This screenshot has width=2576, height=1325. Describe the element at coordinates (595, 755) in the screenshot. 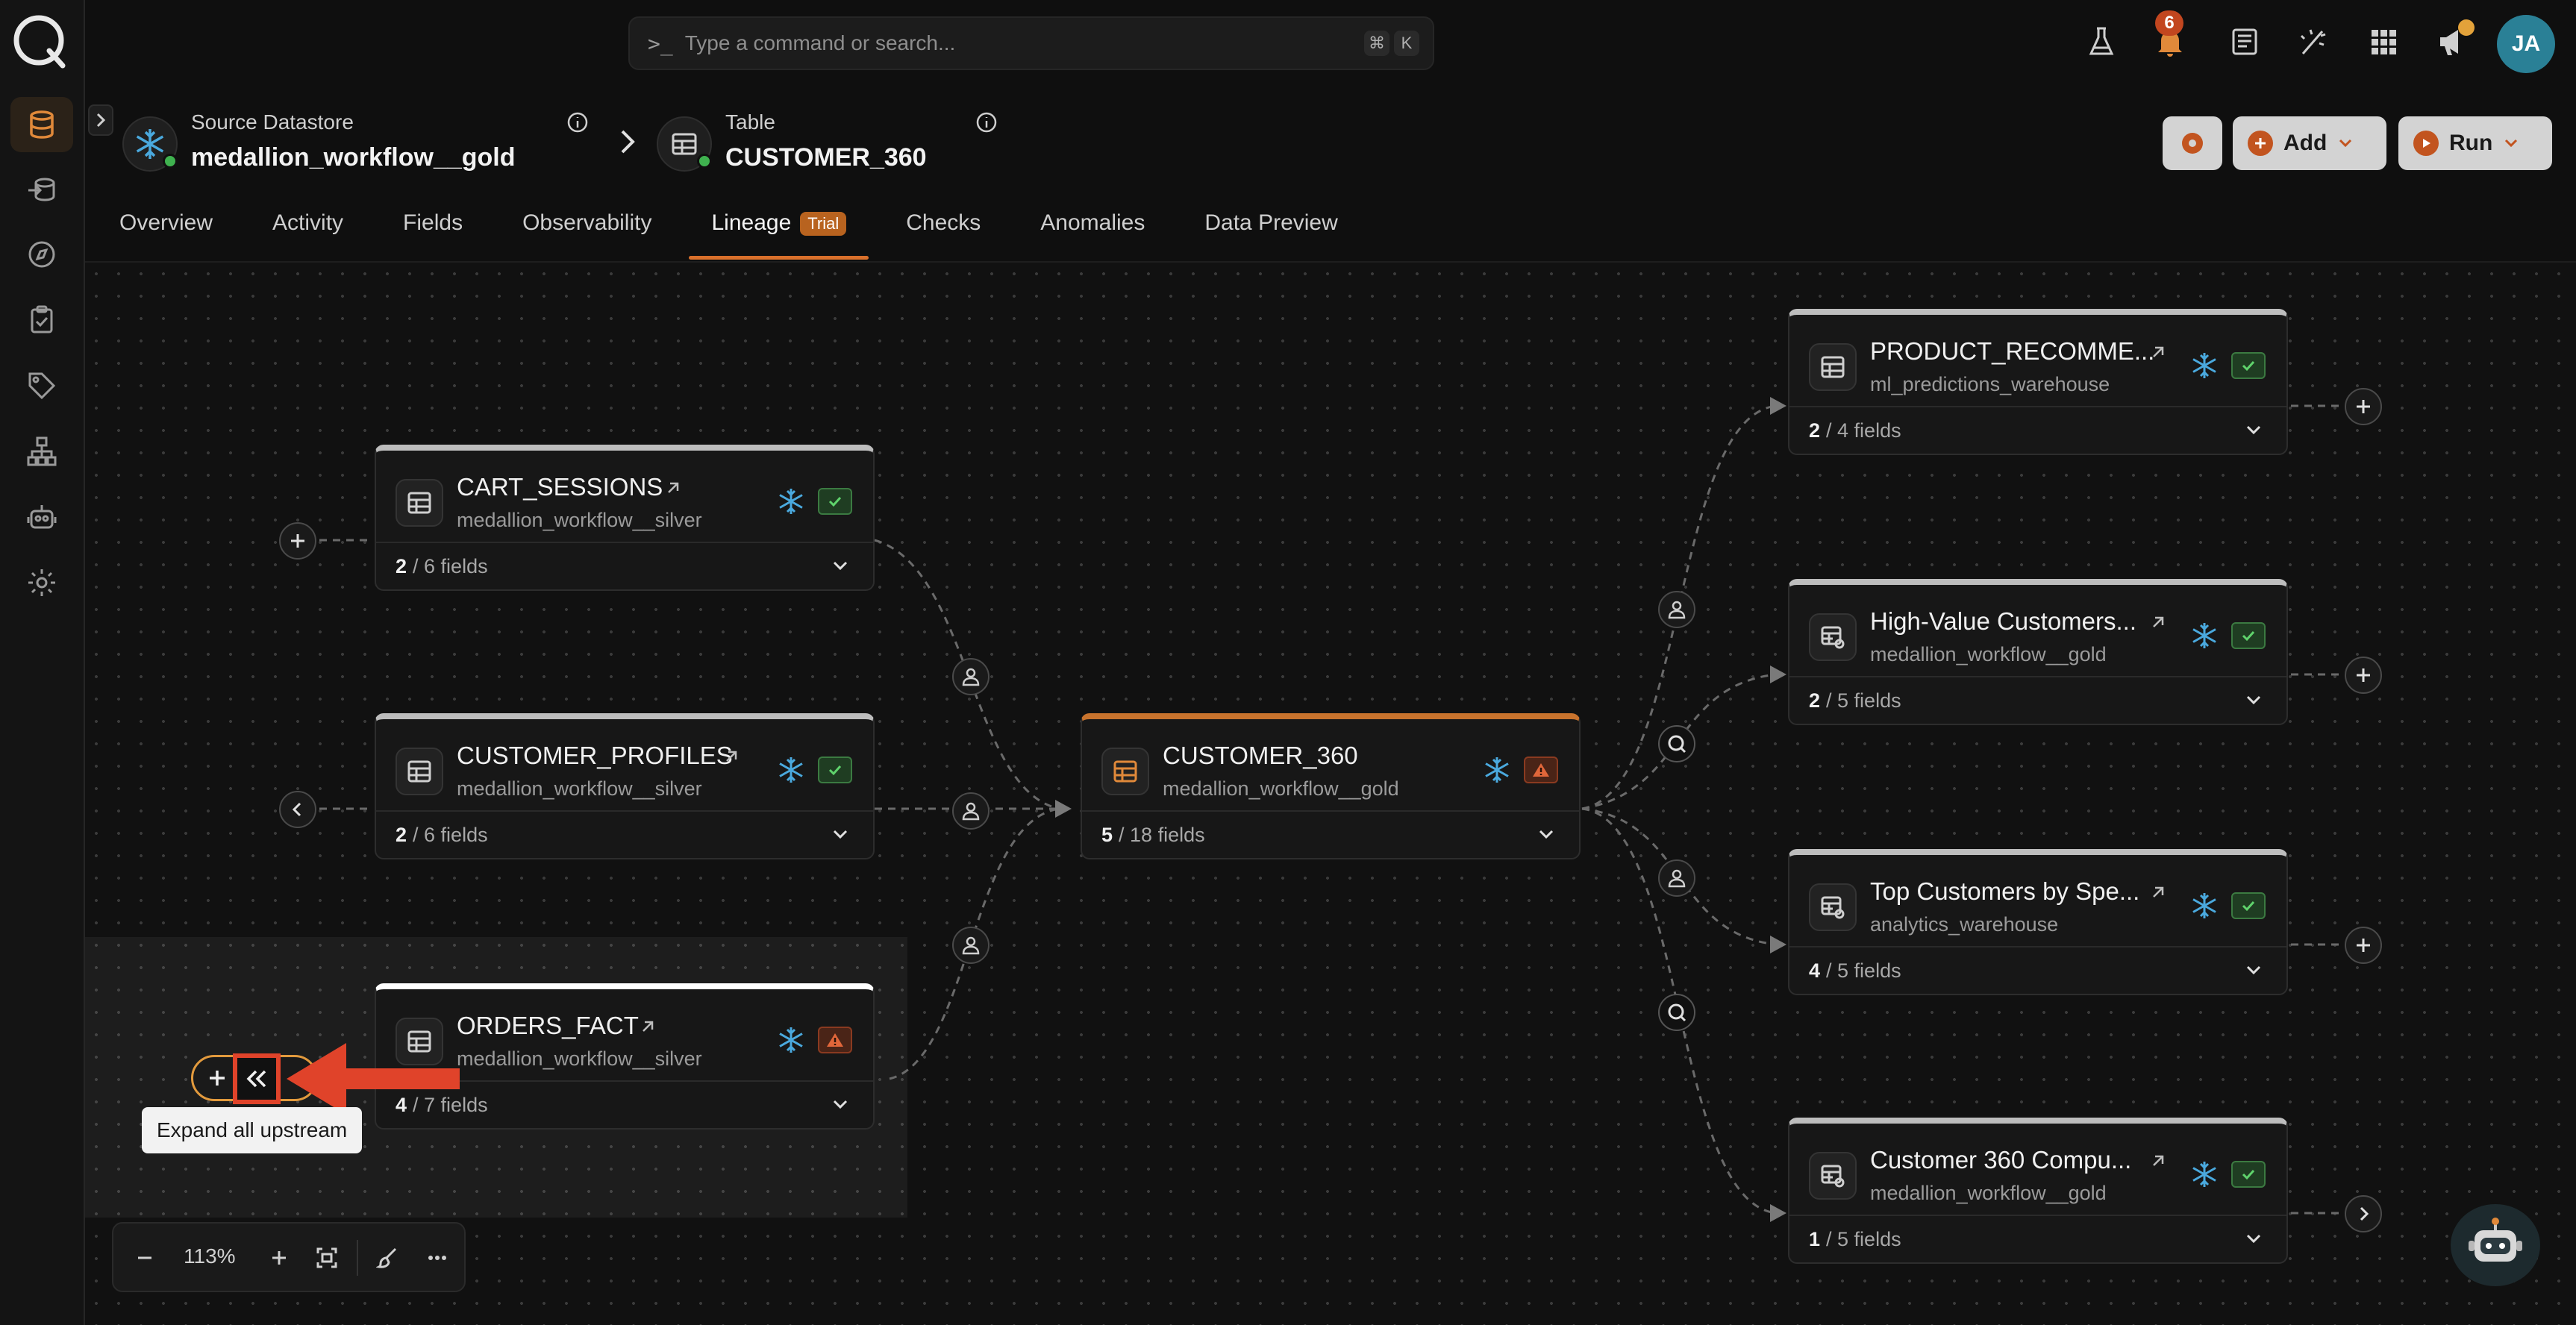

I see `node-title: CUSTOMER_PROFILES` at that location.